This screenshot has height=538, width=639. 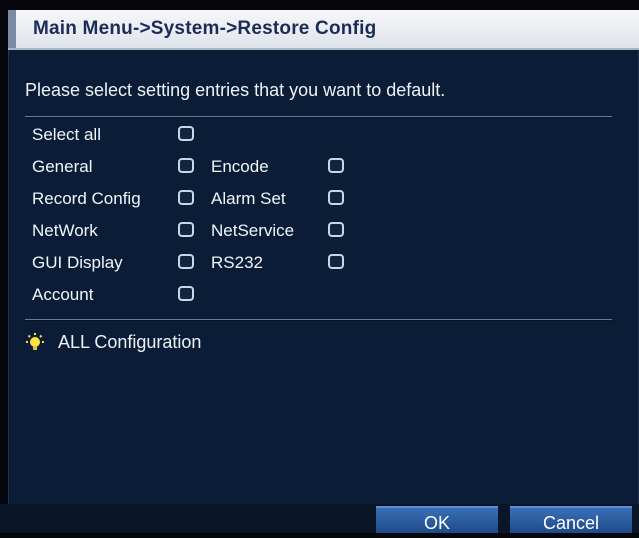 What do you see at coordinates (318, 319) in the screenshot?
I see `bottom-divider` at bounding box center [318, 319].